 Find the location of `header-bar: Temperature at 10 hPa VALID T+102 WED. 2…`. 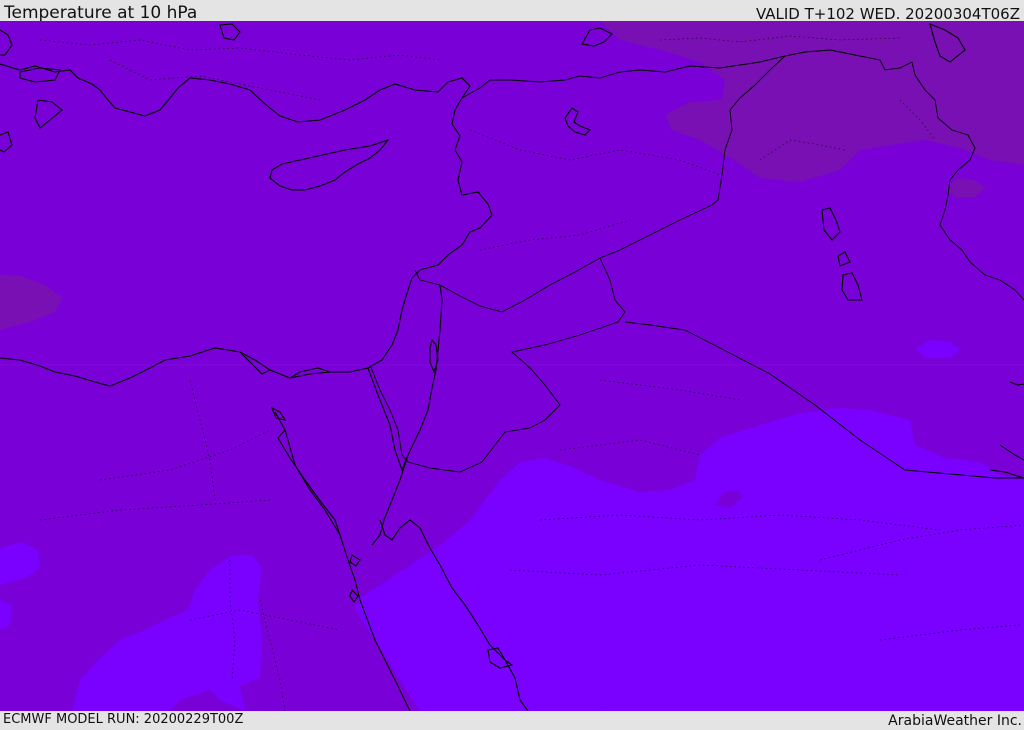

header-bar: Temperature at 10 hPa VALID T+102 WED. 2… is located at coordinates (512, 11).